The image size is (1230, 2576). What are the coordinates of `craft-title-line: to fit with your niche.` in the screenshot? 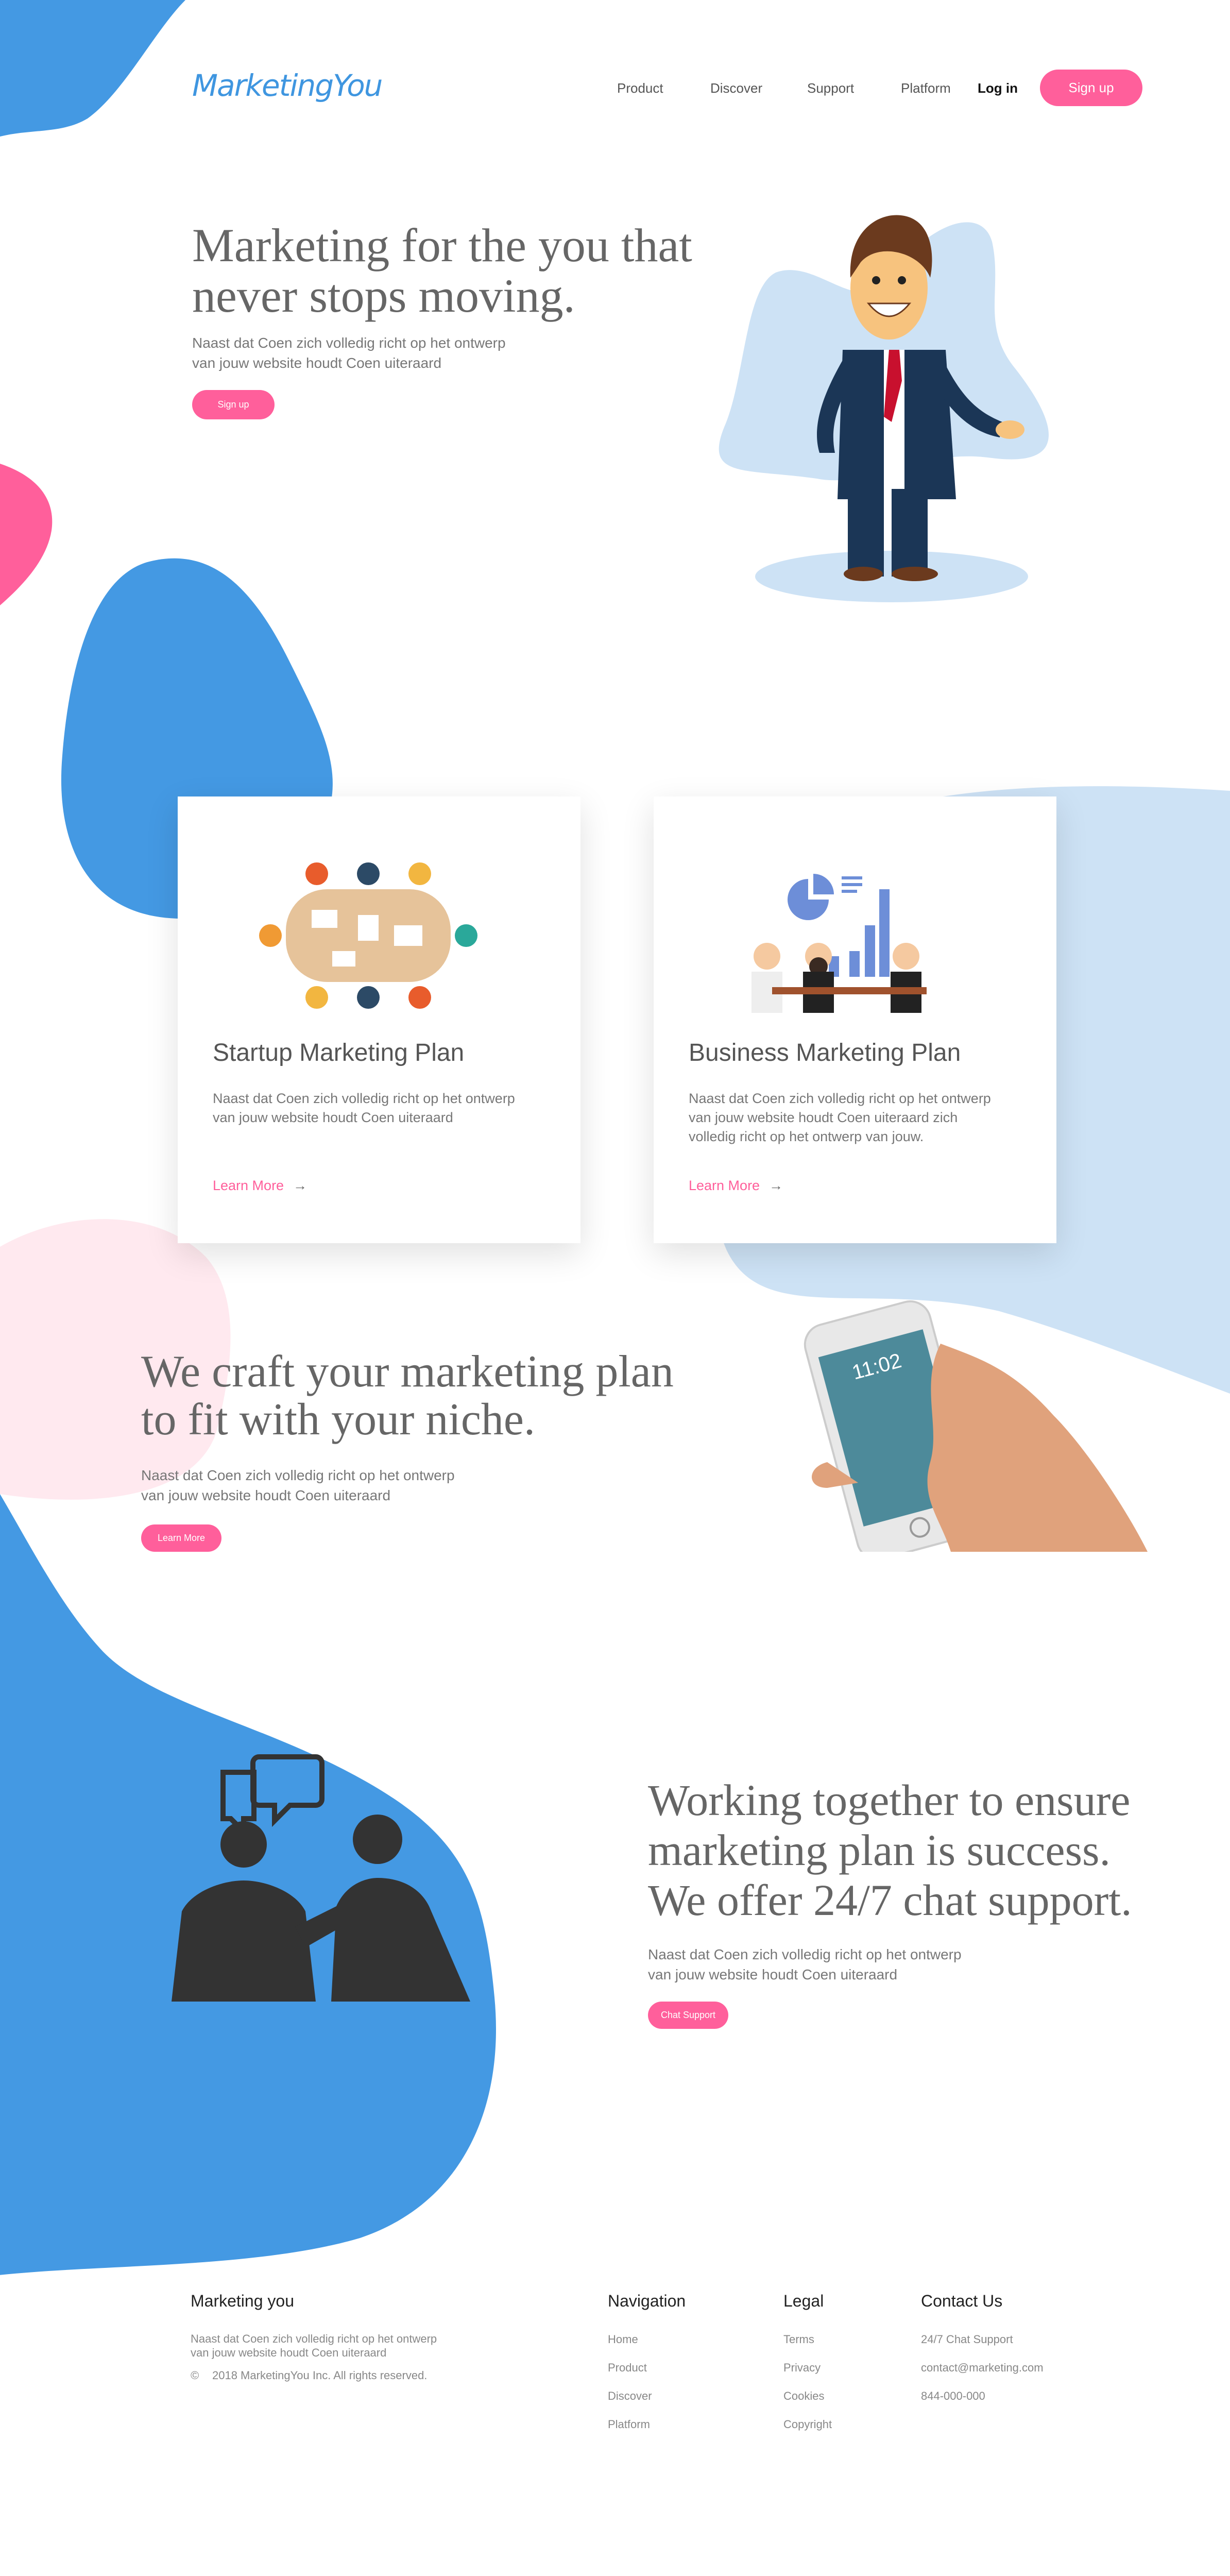 It's located at (338, 1420).